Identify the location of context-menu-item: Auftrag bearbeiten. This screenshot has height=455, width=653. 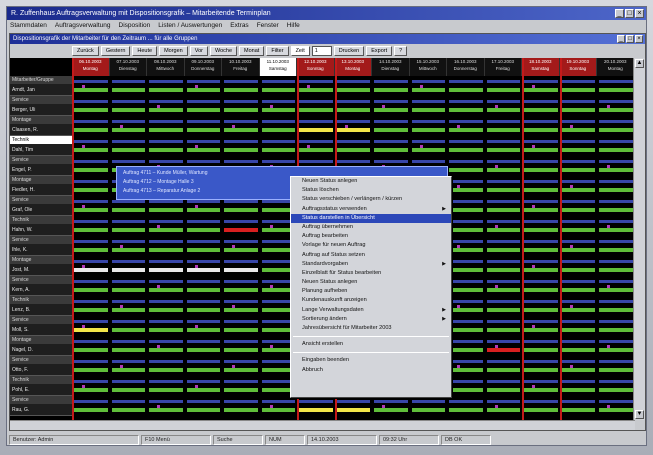
(371, 236).